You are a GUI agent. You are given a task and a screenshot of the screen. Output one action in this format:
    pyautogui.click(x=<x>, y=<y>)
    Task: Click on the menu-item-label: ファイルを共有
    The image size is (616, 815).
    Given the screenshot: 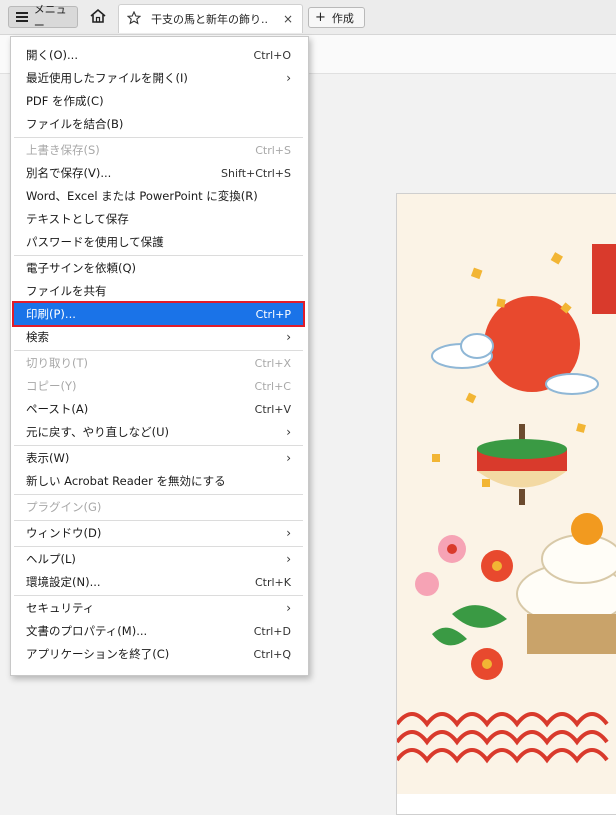 What is the action you would take?
    pyautogui.click(x=66, y=291)
    